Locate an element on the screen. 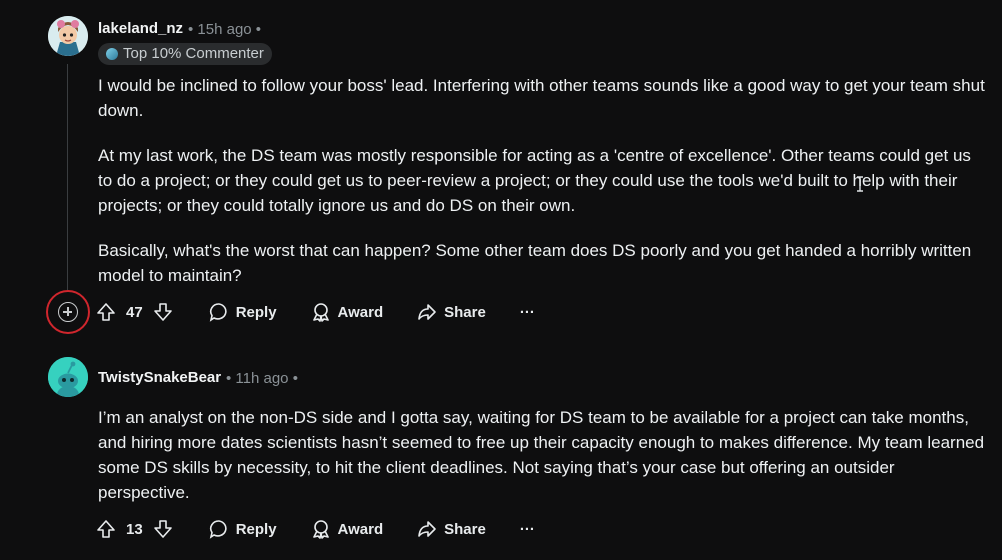 Image resolution: width=1002 pixels, height=560 pixels. vote-count: 13 is located at coordinates (134, 529).